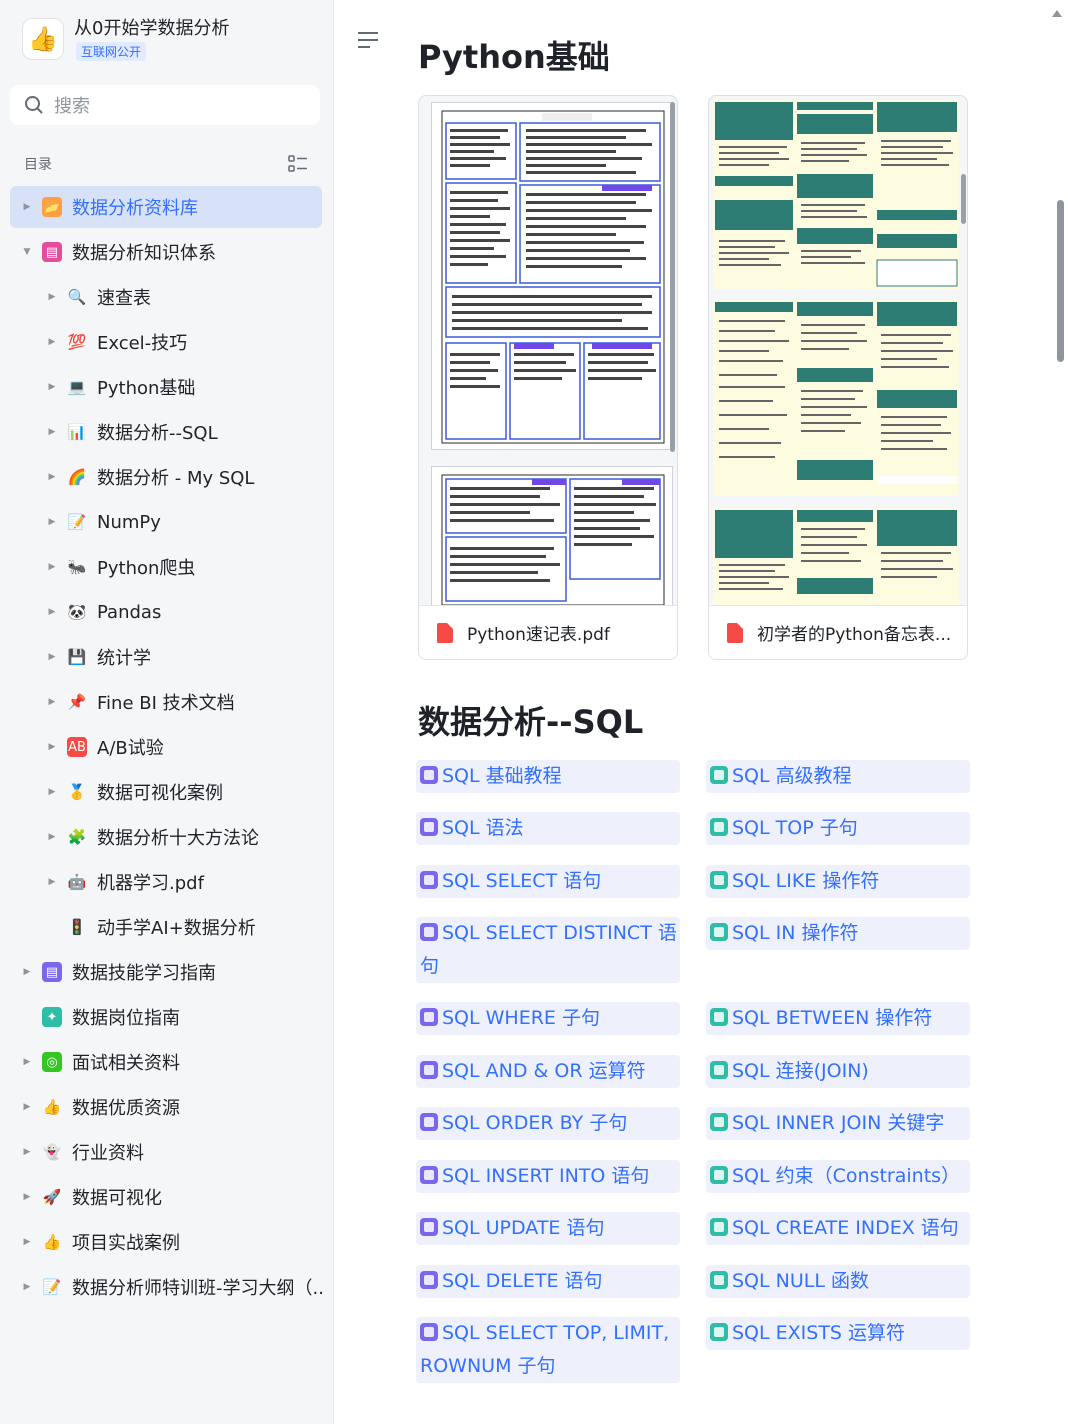 The height and width of the screenshot is (1424, 1068). Describe the element at coordinates (298, 164) in the screenshot. I see `toc-outline-icon` at that location.